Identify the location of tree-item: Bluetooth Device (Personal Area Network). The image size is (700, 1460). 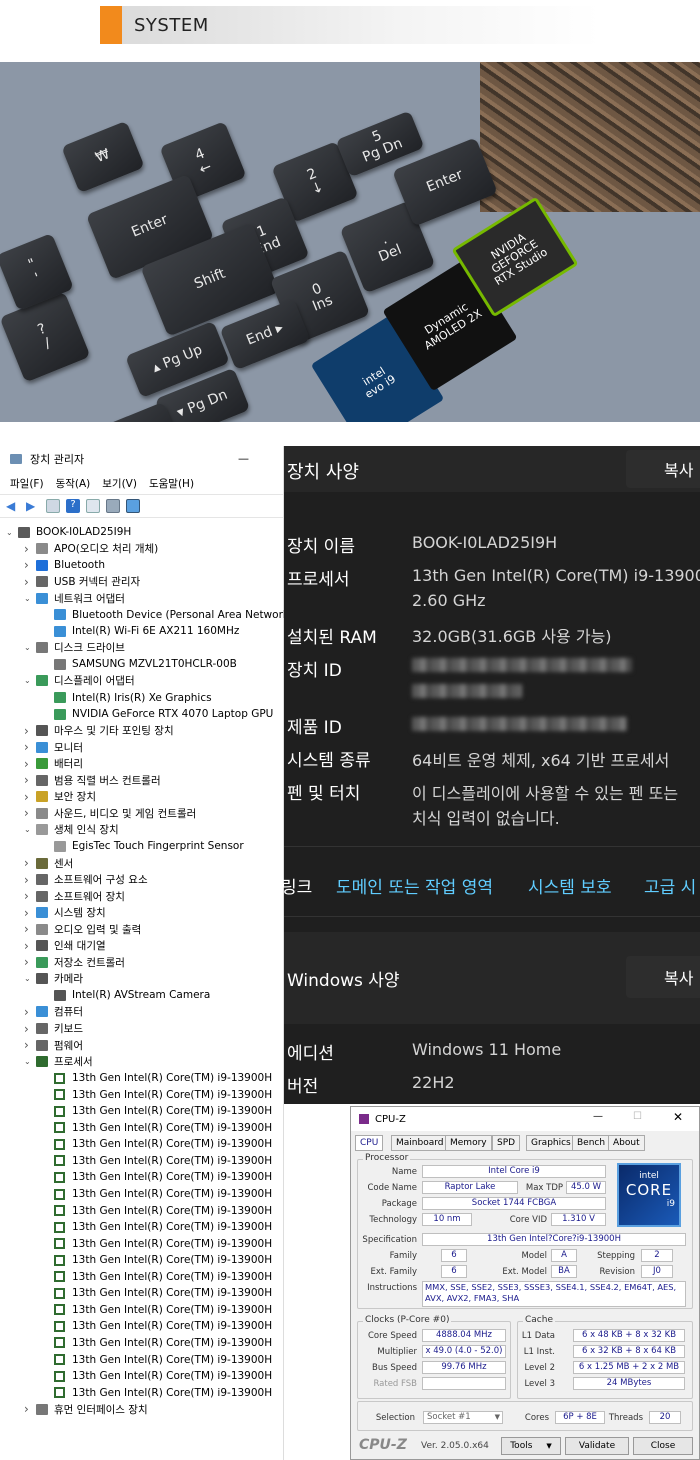
(167, 615).